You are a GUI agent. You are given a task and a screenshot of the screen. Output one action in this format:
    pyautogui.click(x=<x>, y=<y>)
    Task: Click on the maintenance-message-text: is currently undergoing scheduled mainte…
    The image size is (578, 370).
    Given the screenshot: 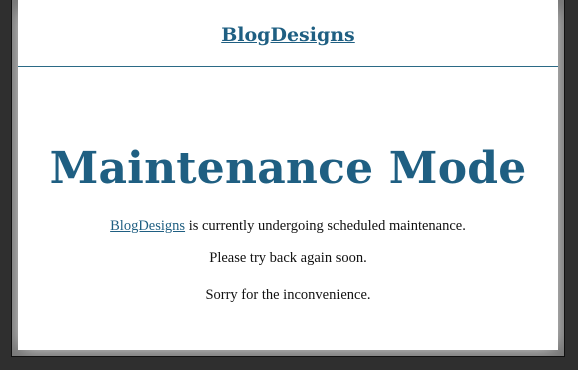 What is the action you would take?
    pyautogui.click(x=325, y=226)
    